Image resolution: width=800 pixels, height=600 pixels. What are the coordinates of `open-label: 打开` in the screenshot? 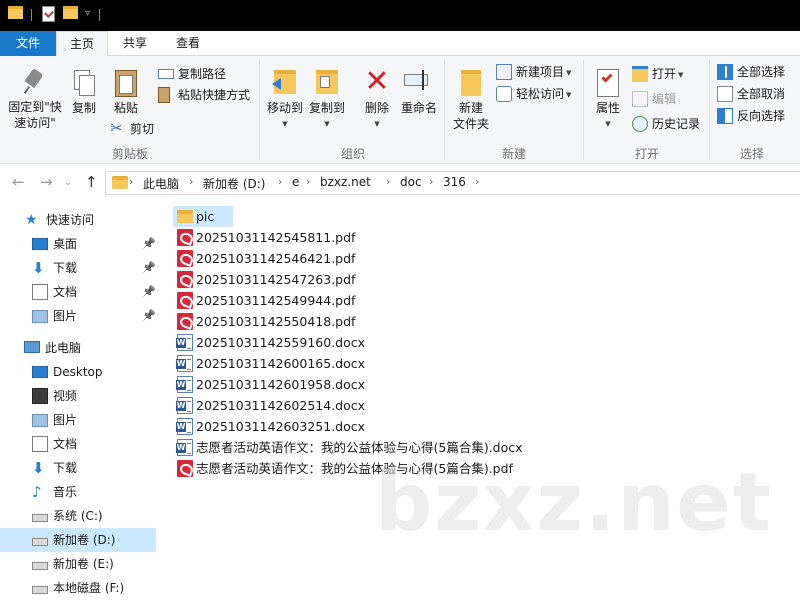 It's located at (664, 74).